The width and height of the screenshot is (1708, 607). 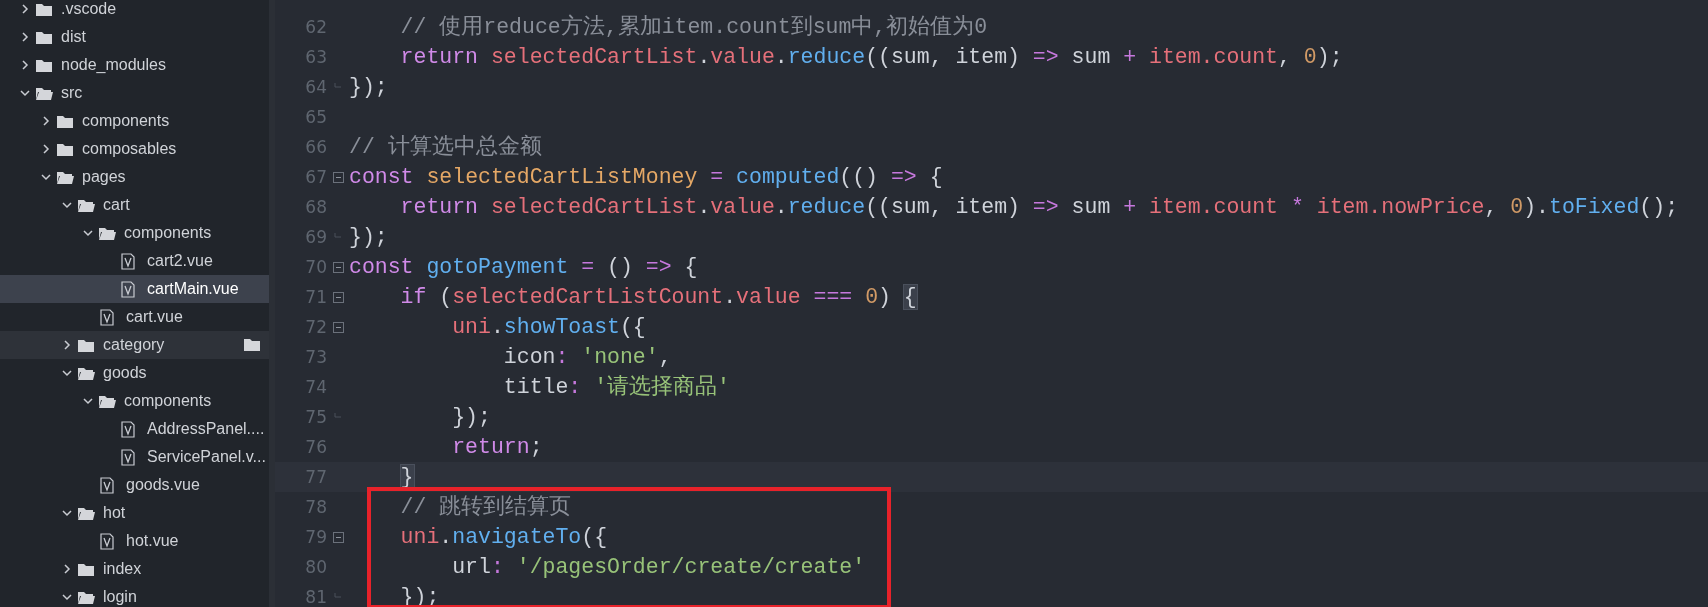 I want to click on code-line: if (selectedCartListCount.value === 0) {, so click(x=658, y=297).